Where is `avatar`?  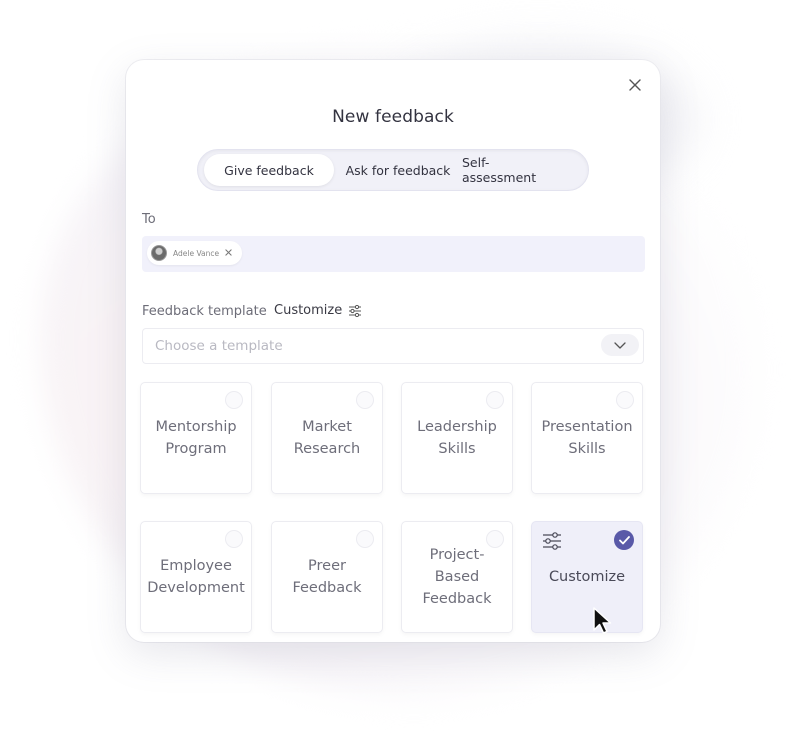
avatar is located at coordinates (159, 253).